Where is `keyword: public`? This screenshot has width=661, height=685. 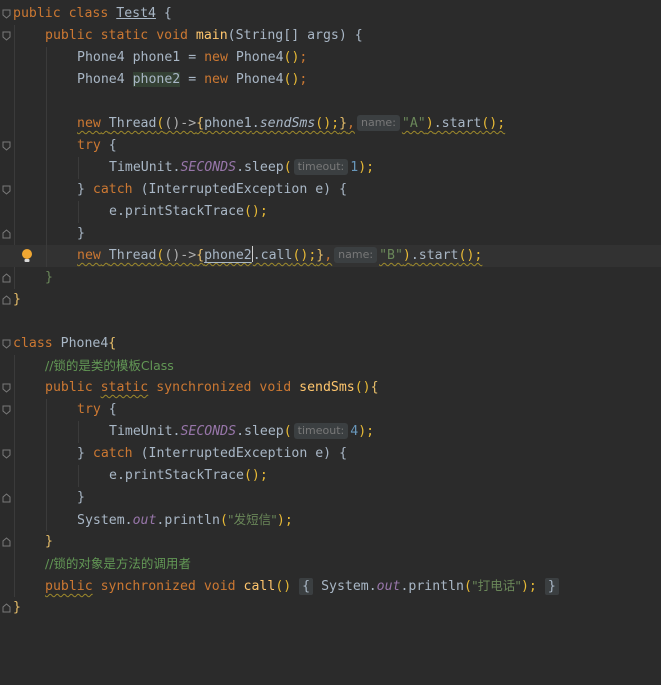
keyword: public is located at coordinates (37, 13).